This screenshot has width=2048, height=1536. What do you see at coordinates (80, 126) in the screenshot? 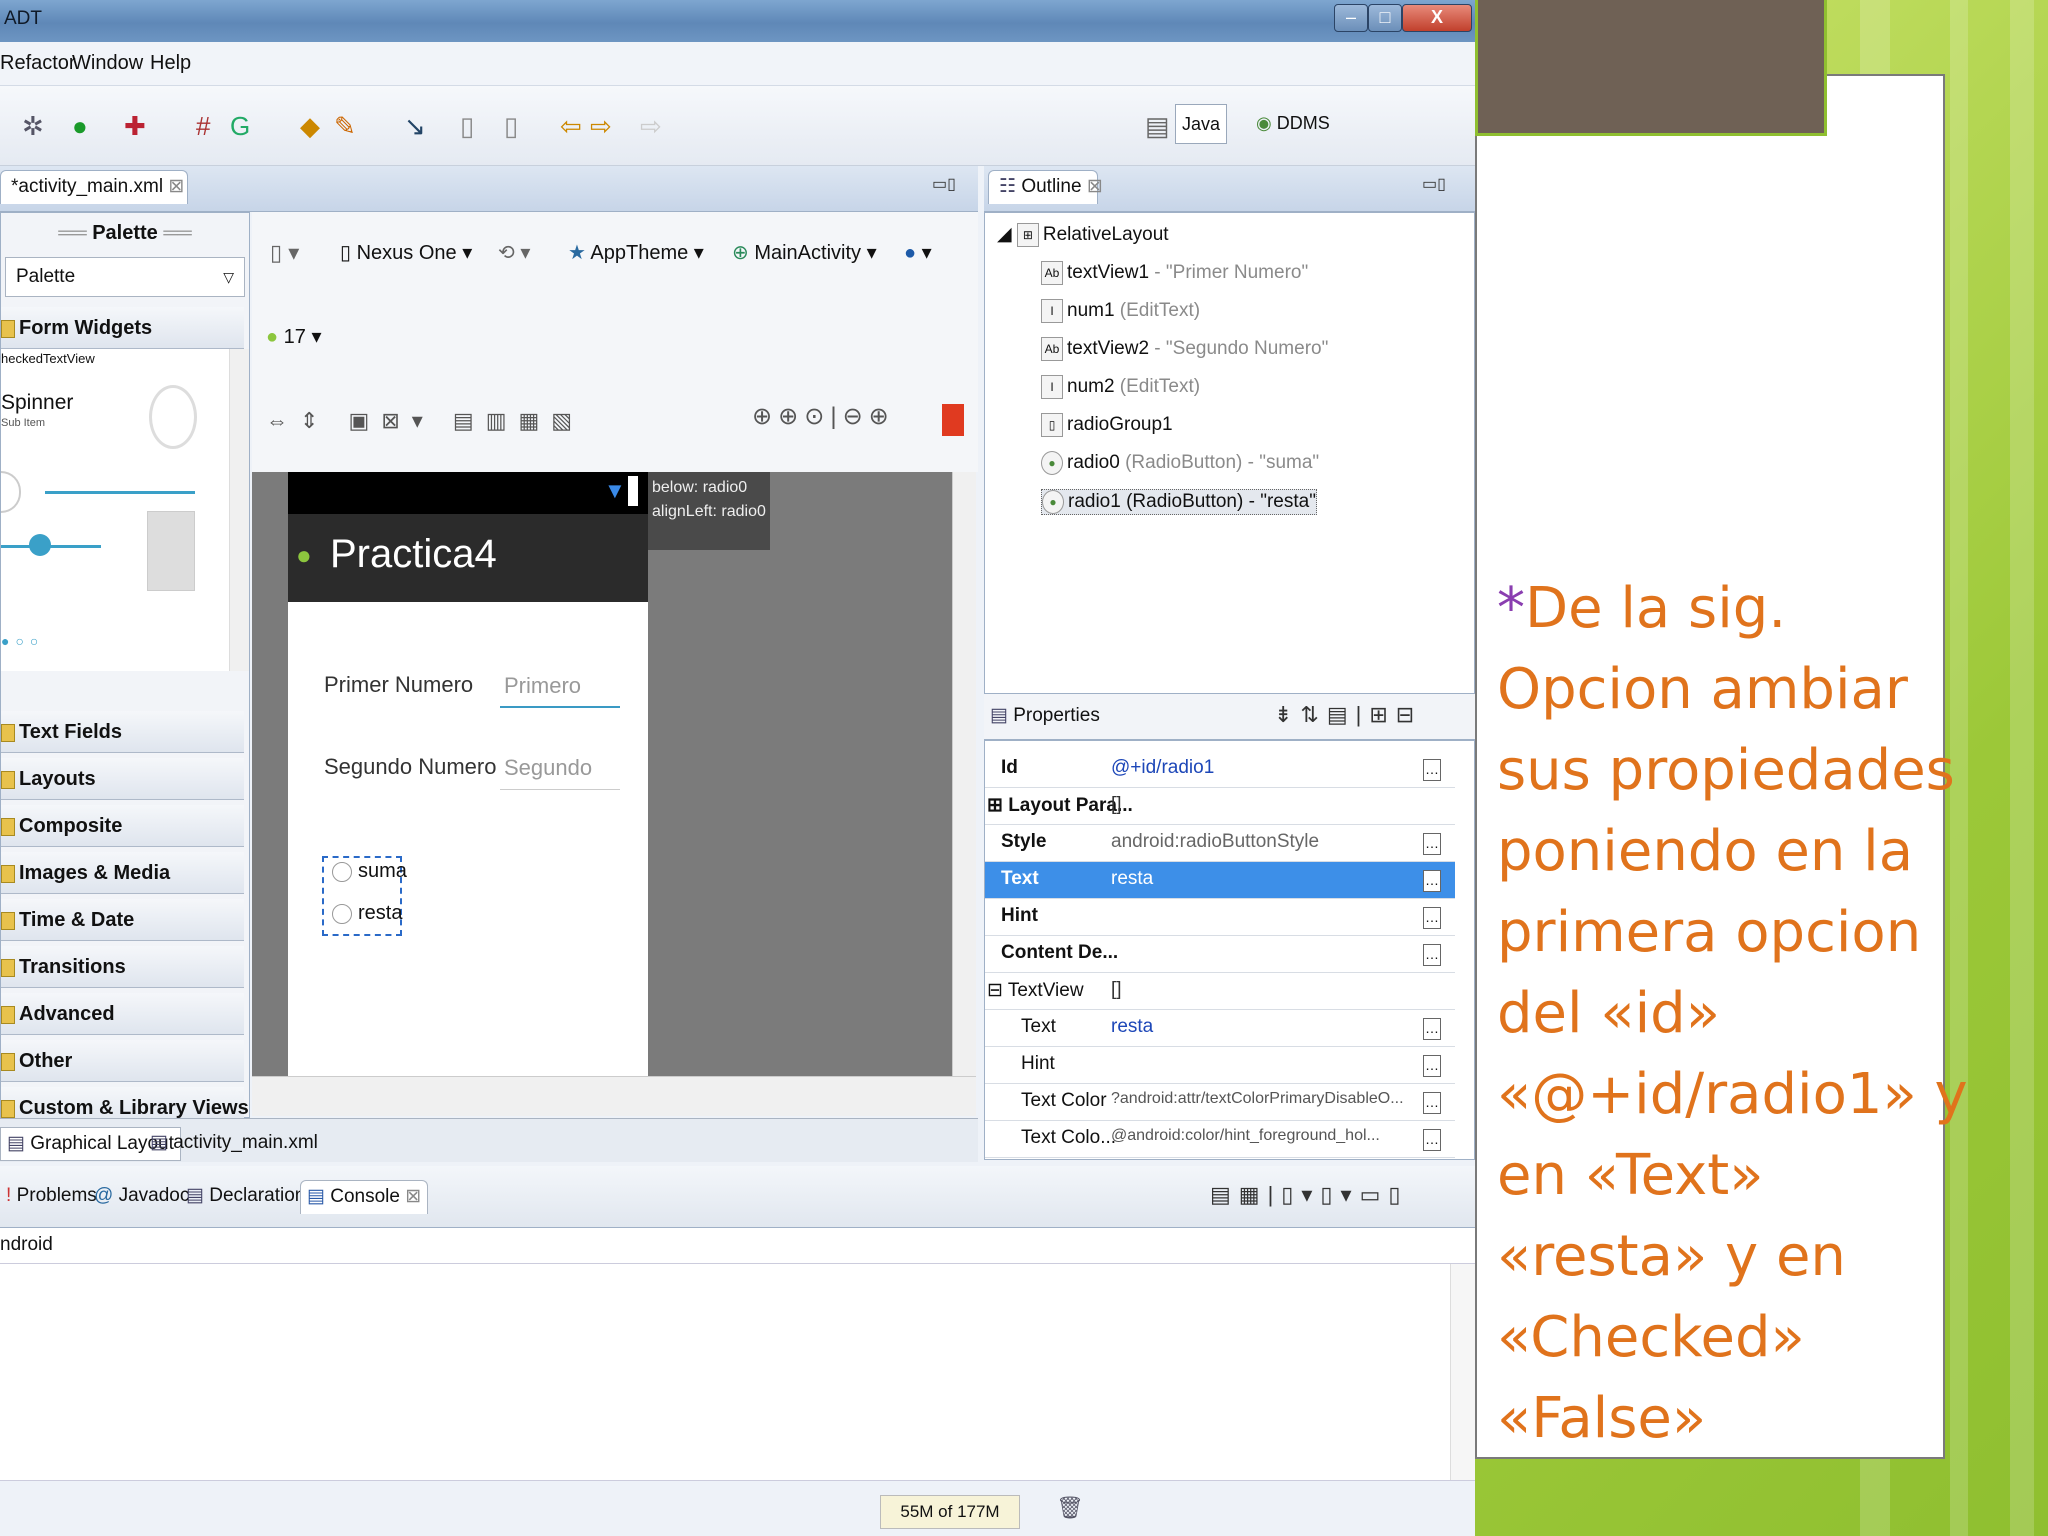
I see `run-icon: ●` at bounding box center [80, 126].